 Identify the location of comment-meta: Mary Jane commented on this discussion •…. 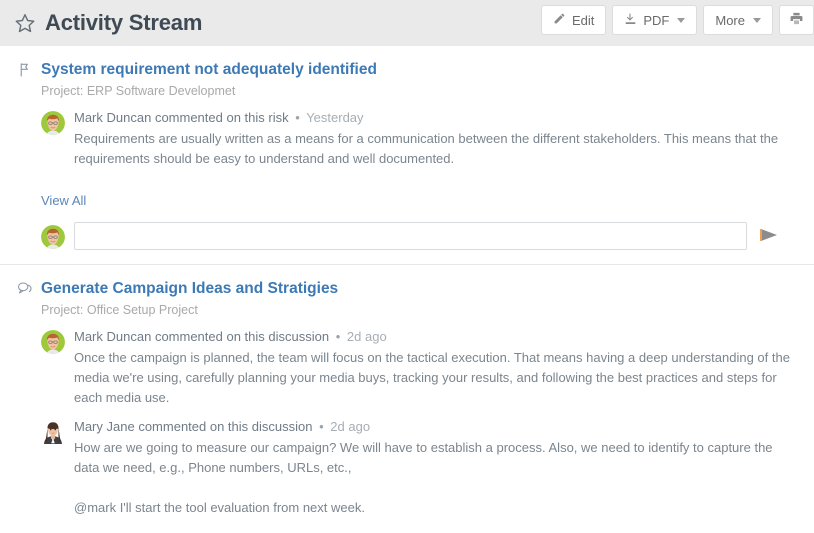
(436, 427).